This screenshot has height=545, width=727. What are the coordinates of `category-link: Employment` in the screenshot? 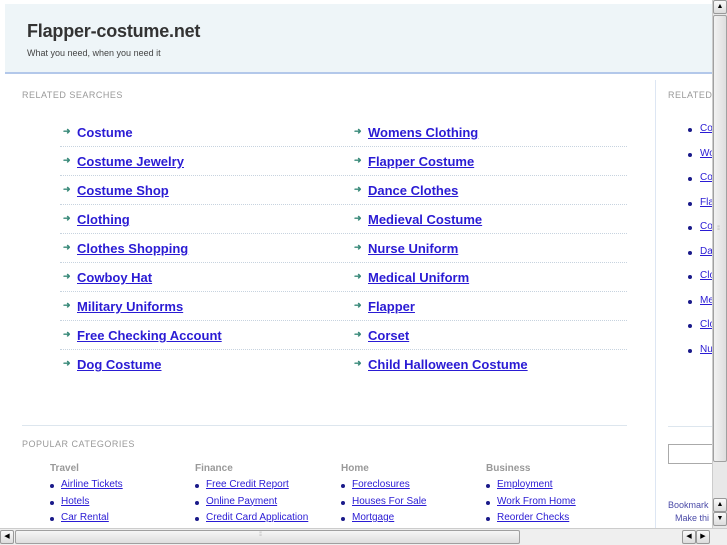 It's located at (525, 484).